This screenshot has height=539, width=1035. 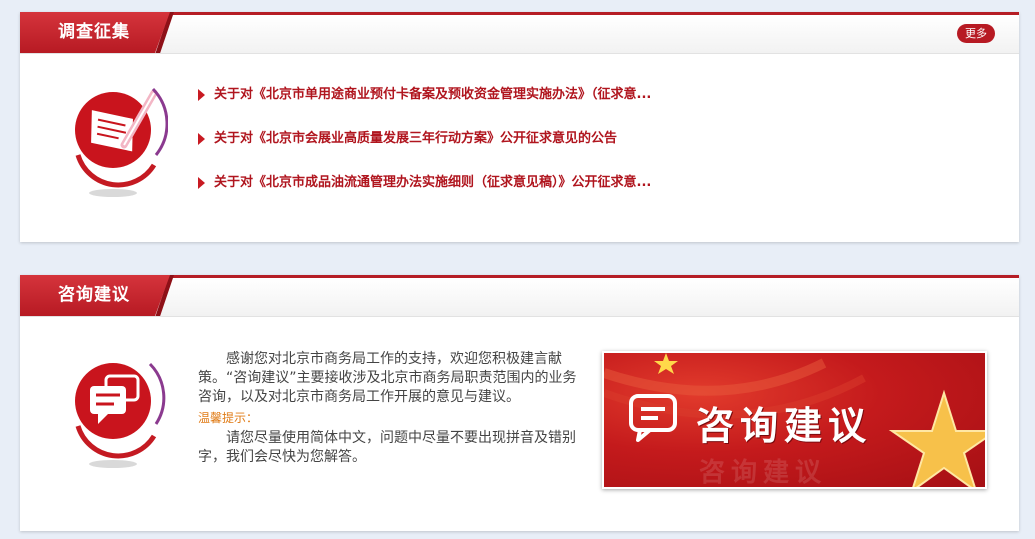 What do you see at coordinates (121, 142) in the screenshot?
I see `survey-pen-icon` at bounding box center [121, 142].